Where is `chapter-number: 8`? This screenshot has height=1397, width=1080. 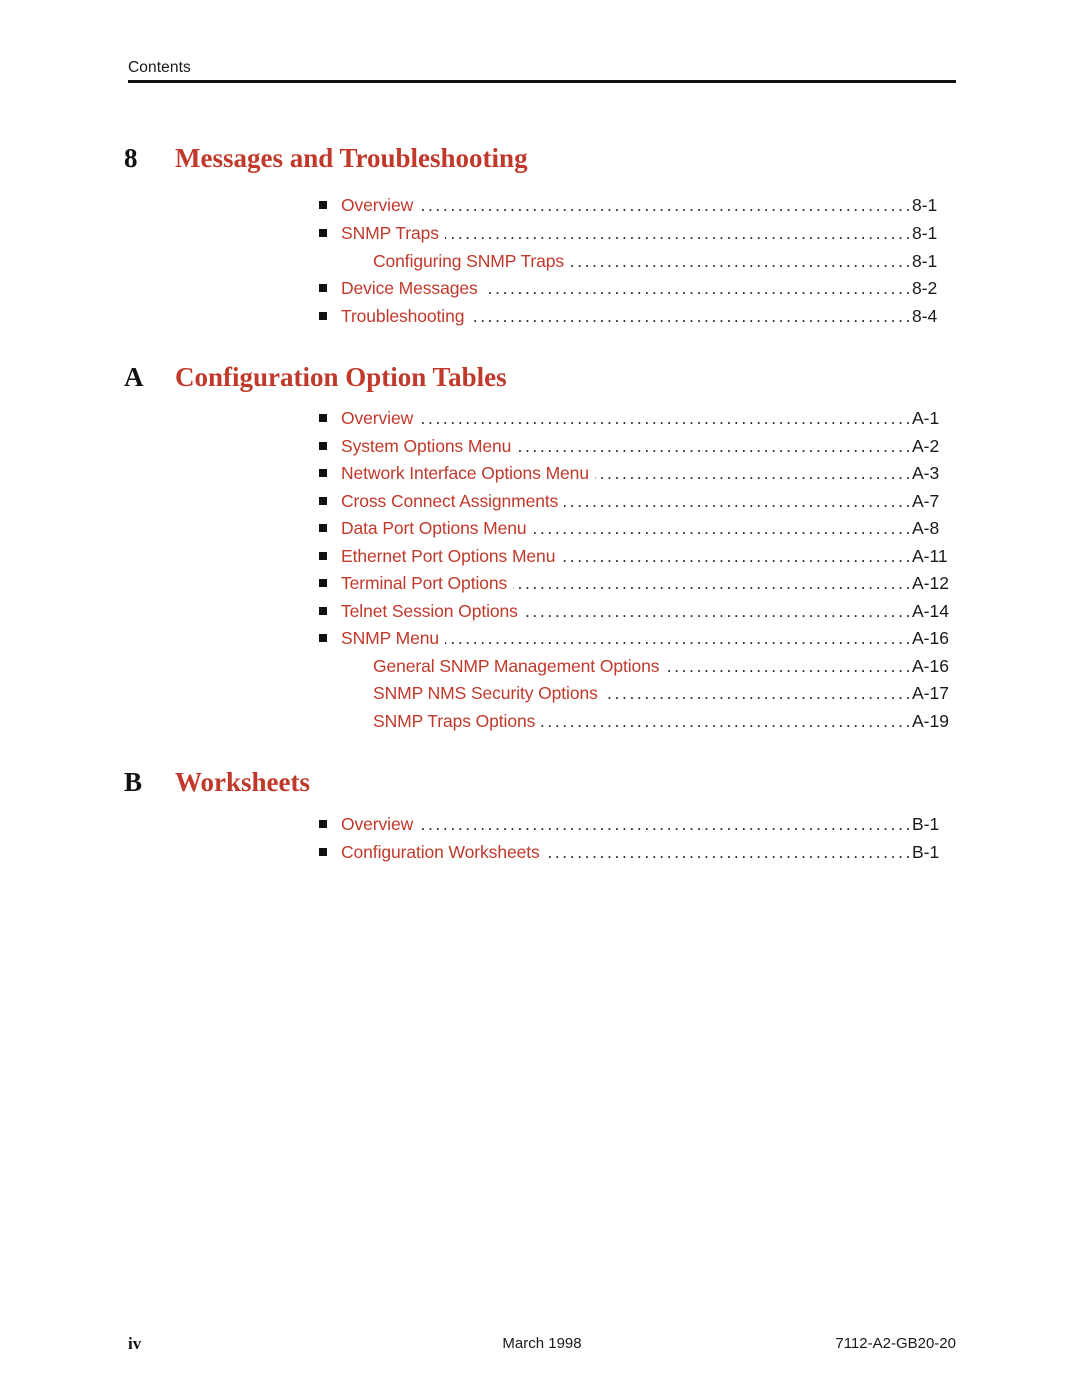
chapter-number: 8 is located at coordinates (131, 158).